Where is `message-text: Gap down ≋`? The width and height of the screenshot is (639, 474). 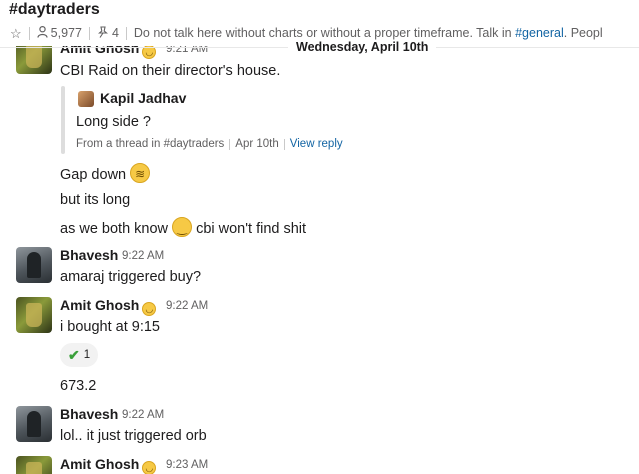
message-text: Gap down ≋ is located at coordinates (105, 174).